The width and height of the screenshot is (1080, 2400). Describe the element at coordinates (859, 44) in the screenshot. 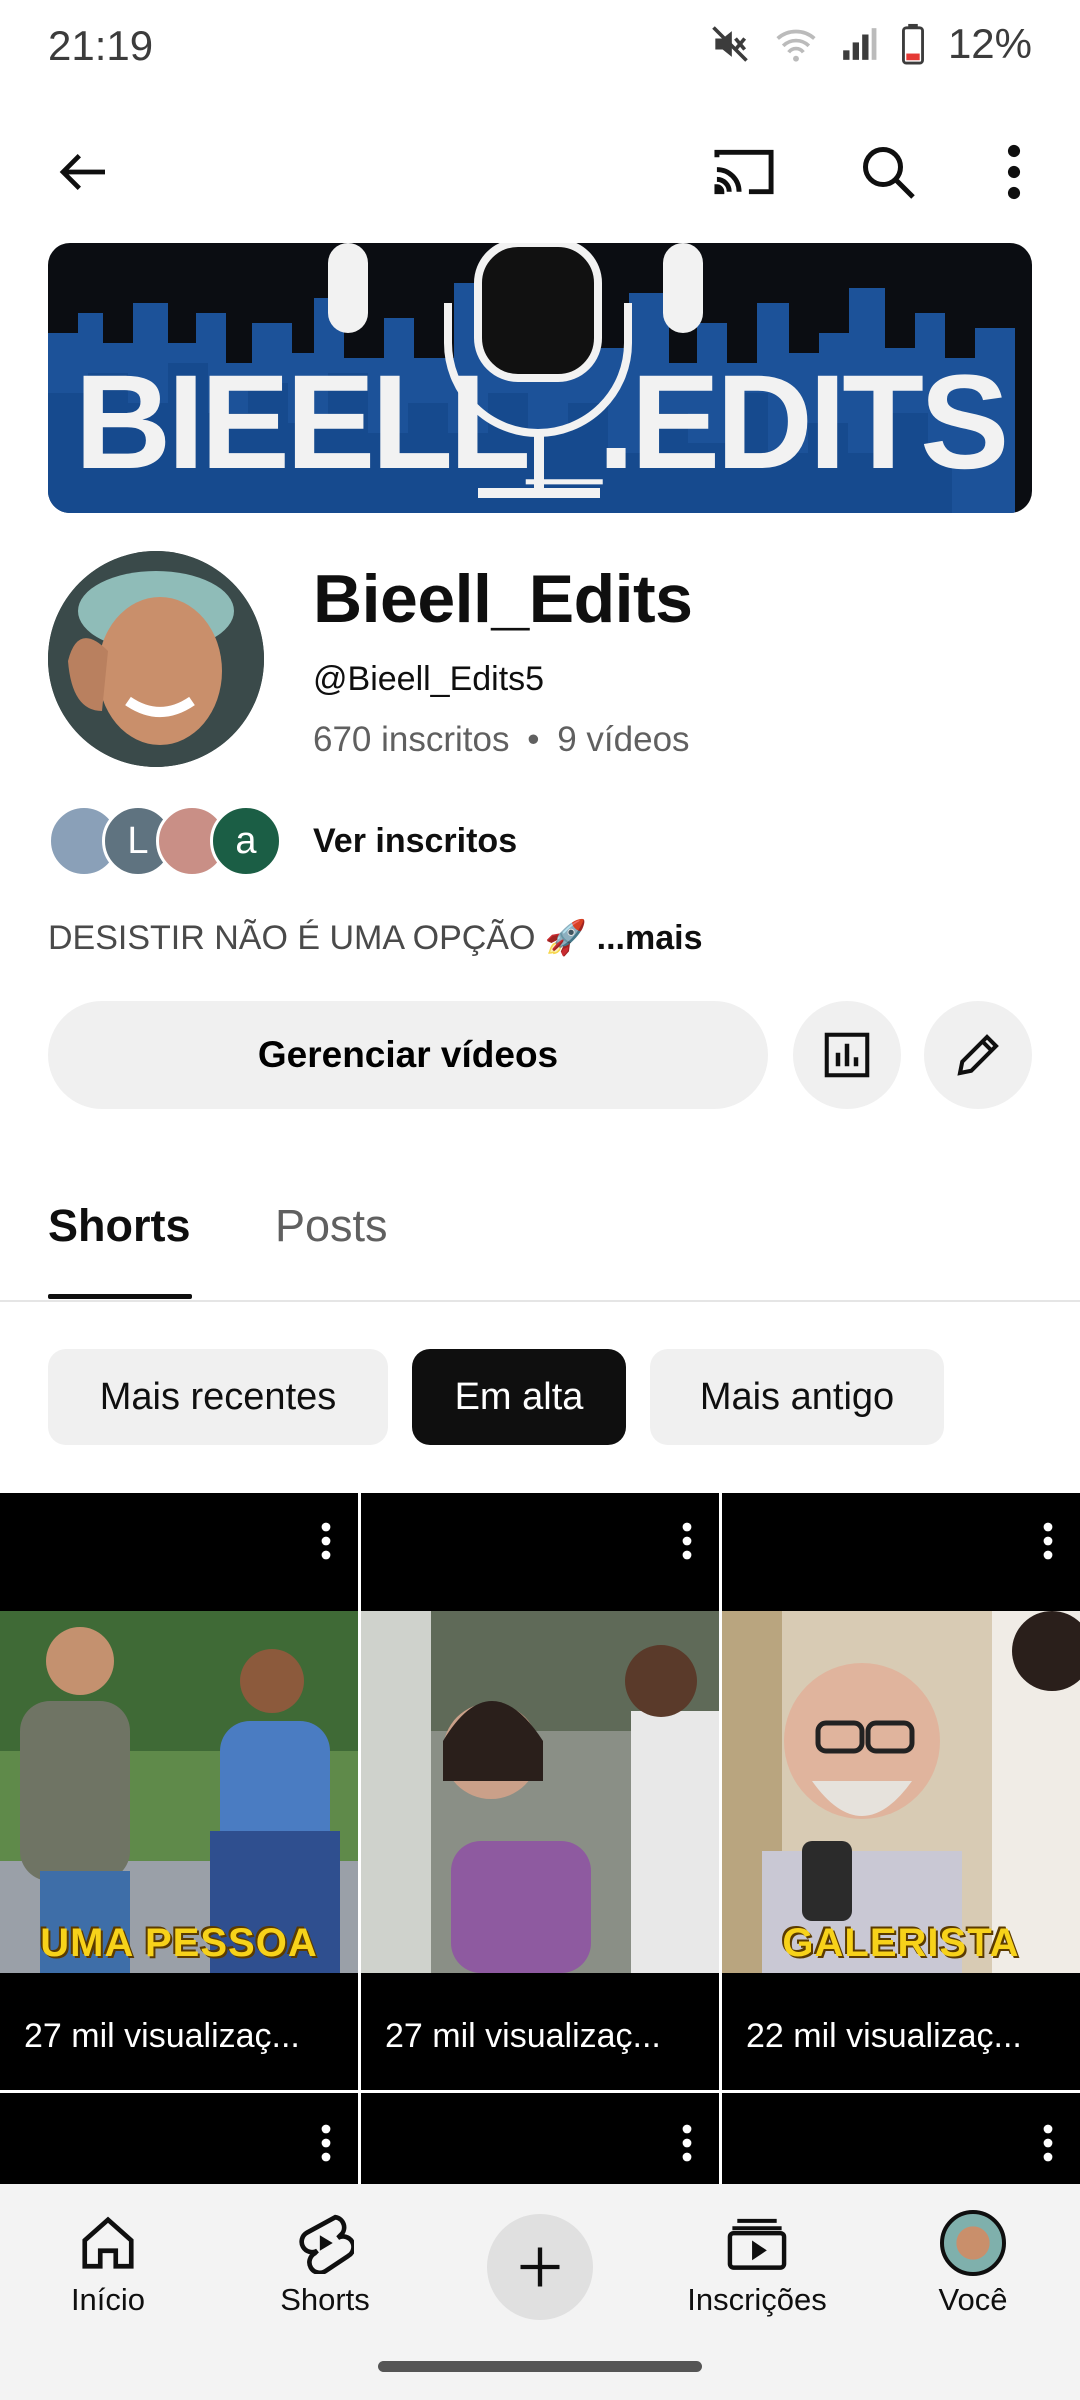

I see `signal-icon` at that location.